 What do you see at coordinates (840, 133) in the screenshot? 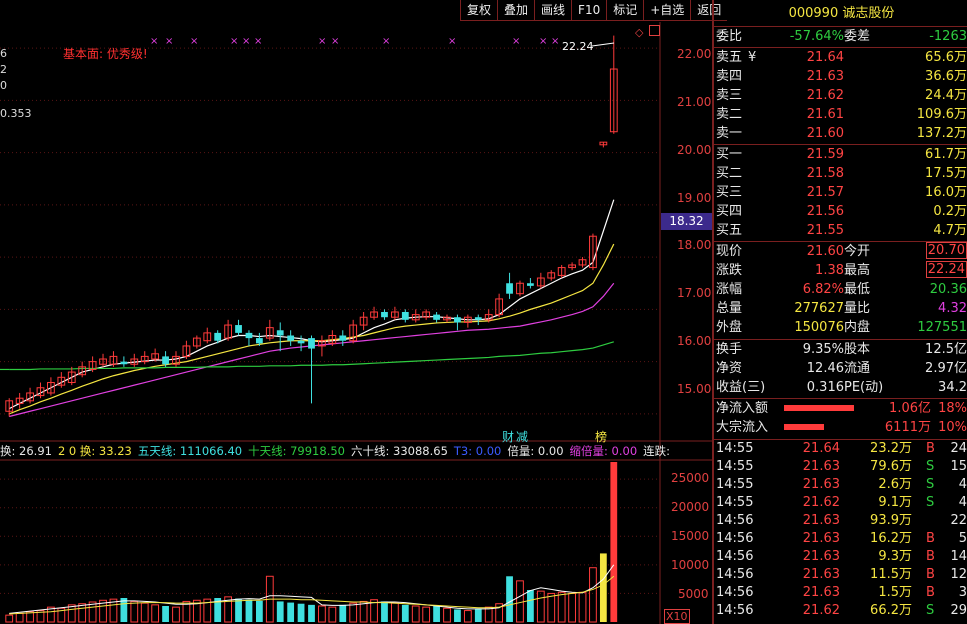
I see `ask-row: 卖一 21.60 137.2万` at bounding box center [840, 133].